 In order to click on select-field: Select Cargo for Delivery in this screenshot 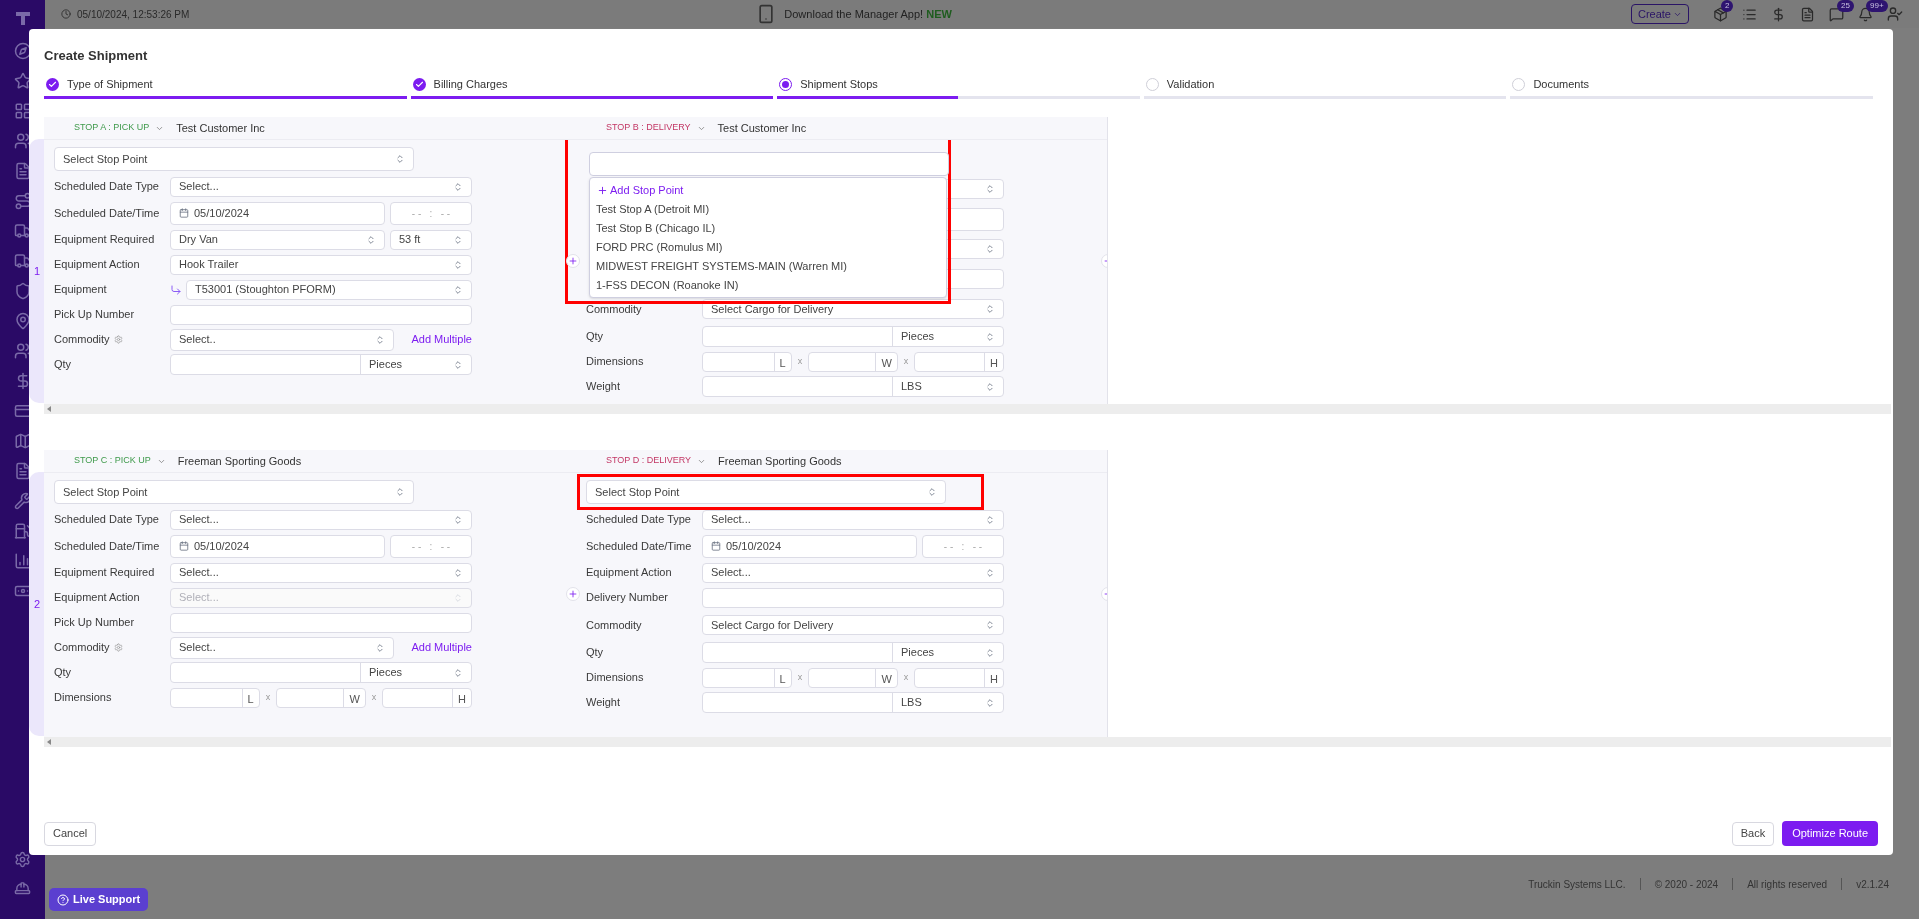, I will do `click(853, 625)`.